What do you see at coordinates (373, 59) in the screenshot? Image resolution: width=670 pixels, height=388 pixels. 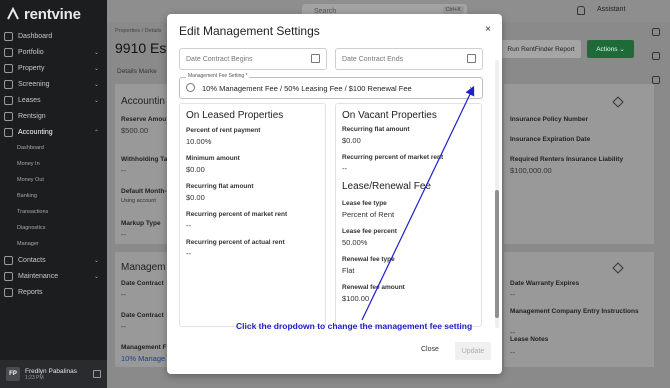 I see `date-ends-placeholder: Date Contract Ends` at bounding box center [373, 59].